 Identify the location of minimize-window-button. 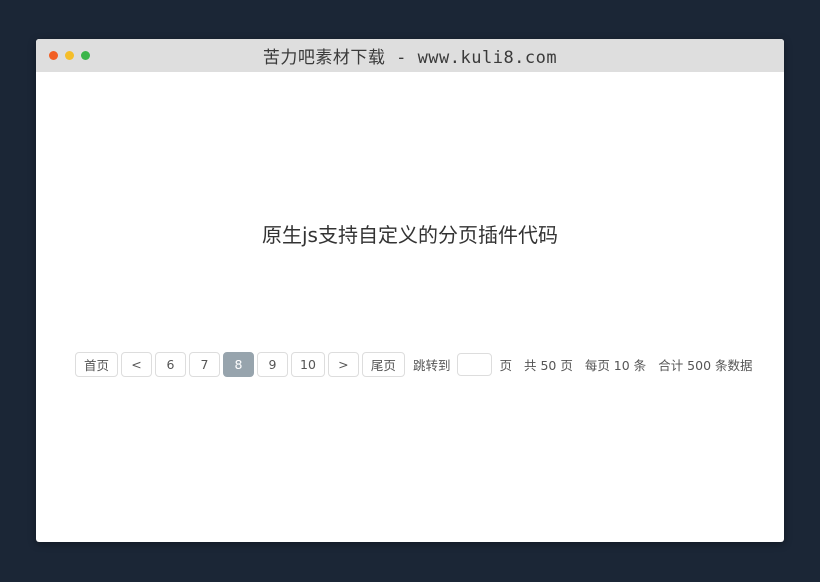
(69, 55).